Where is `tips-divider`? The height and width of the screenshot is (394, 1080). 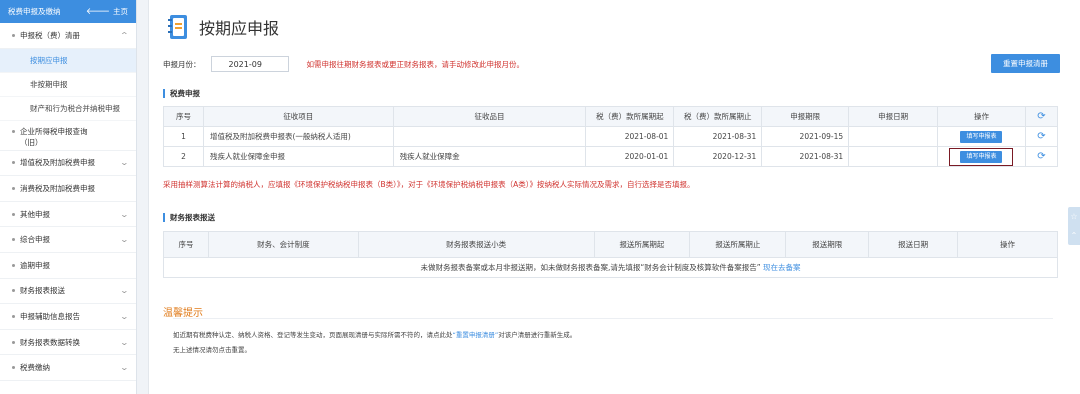 tips-divider is located at coordinates (613, 318).